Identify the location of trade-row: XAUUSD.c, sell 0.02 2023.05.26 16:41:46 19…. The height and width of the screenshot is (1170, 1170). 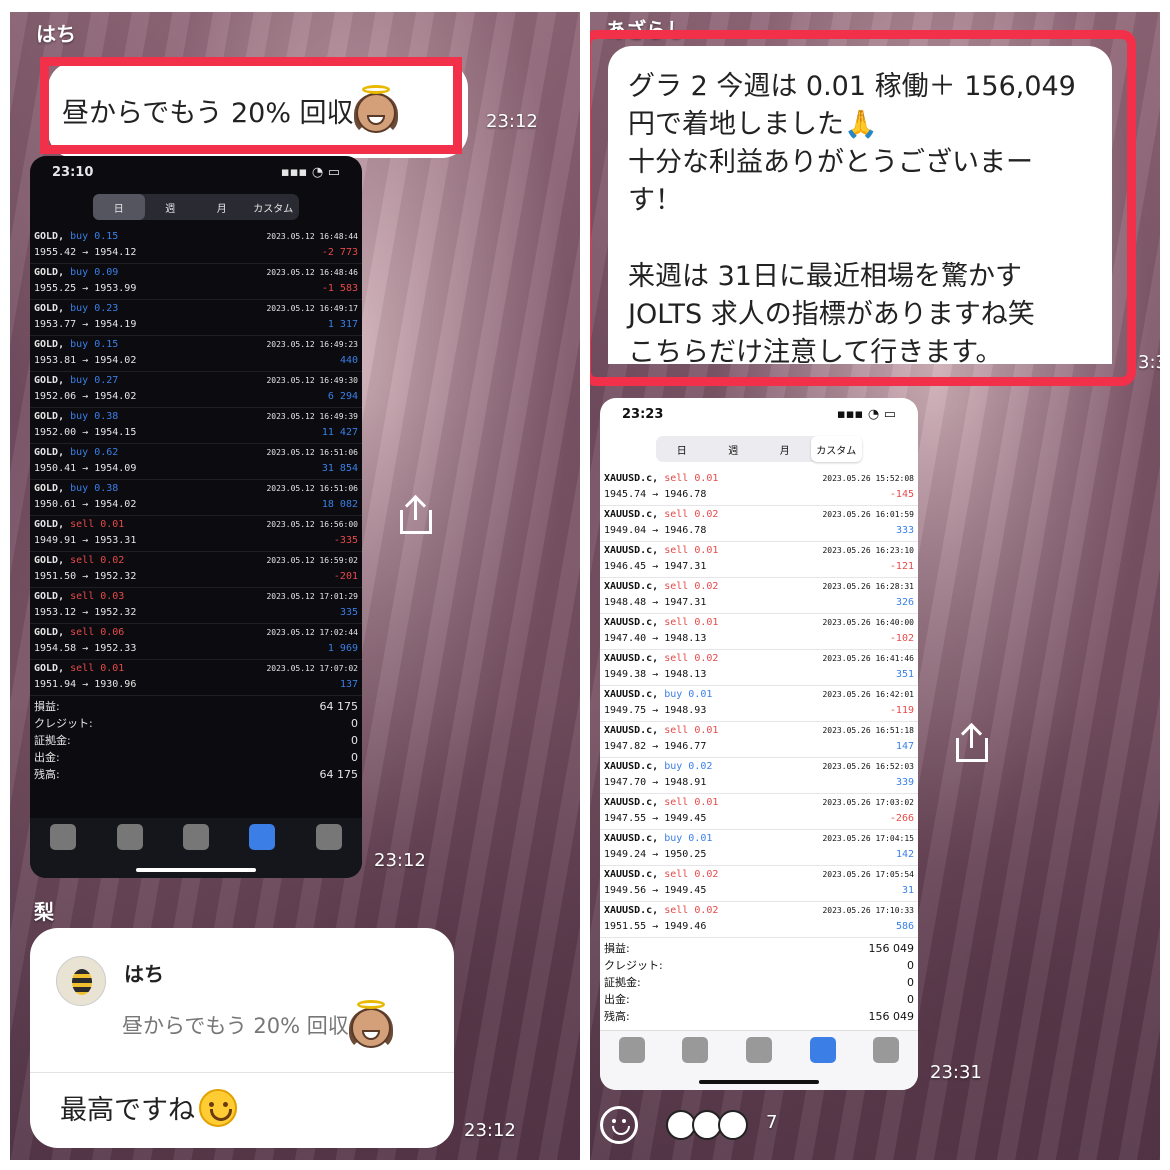
(759, 668).